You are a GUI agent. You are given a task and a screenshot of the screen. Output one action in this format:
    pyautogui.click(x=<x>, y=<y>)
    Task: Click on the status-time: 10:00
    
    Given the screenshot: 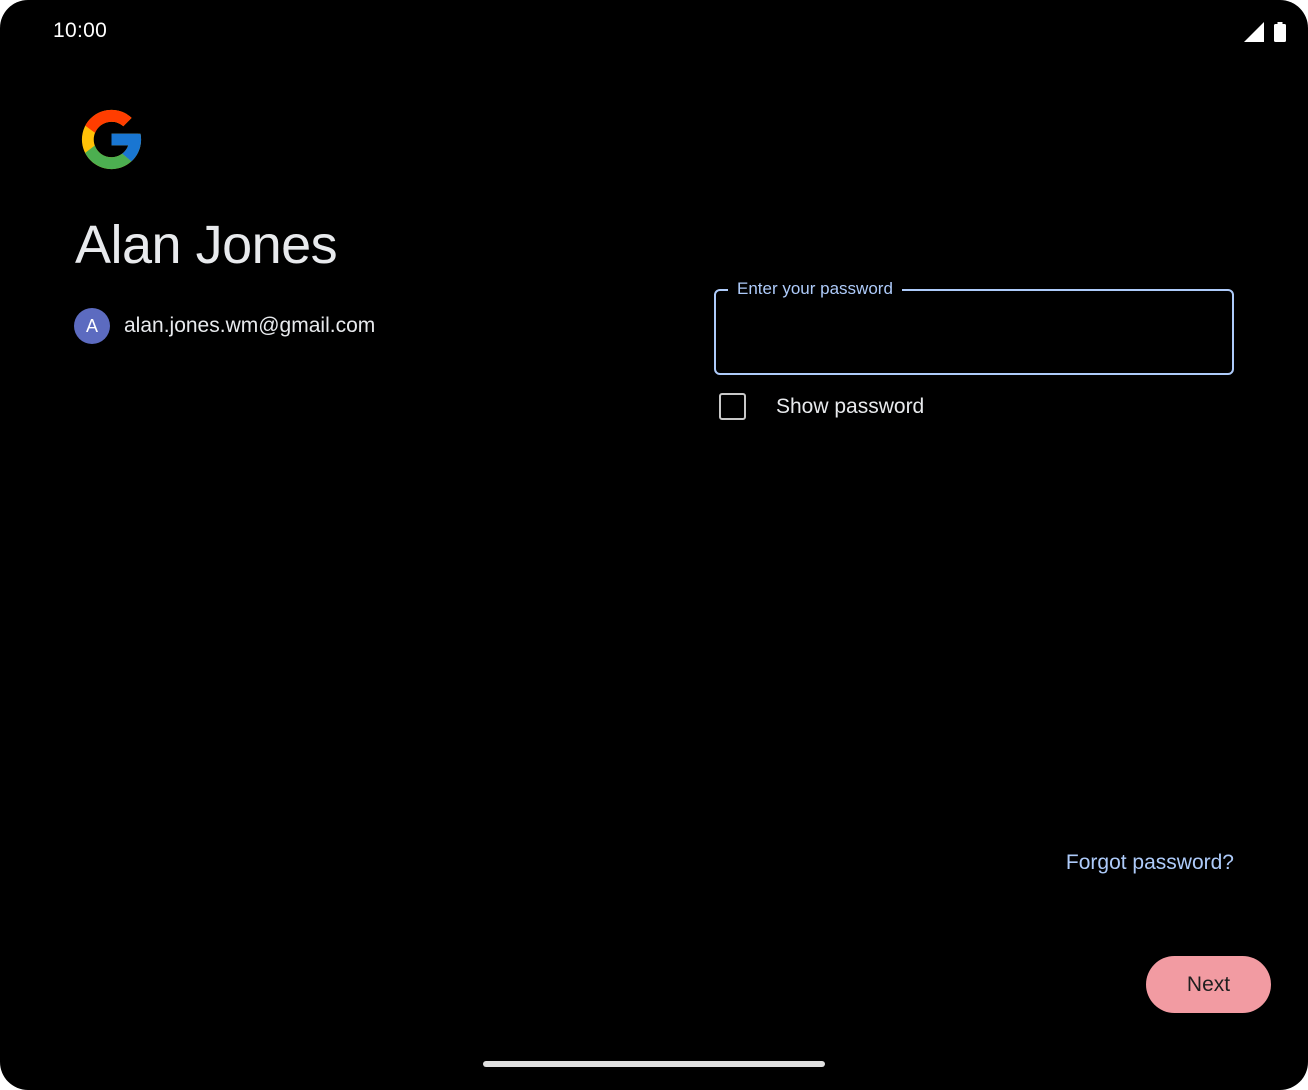 What is the action you would take?
    pyautogui.click(x=80, y=30)
    